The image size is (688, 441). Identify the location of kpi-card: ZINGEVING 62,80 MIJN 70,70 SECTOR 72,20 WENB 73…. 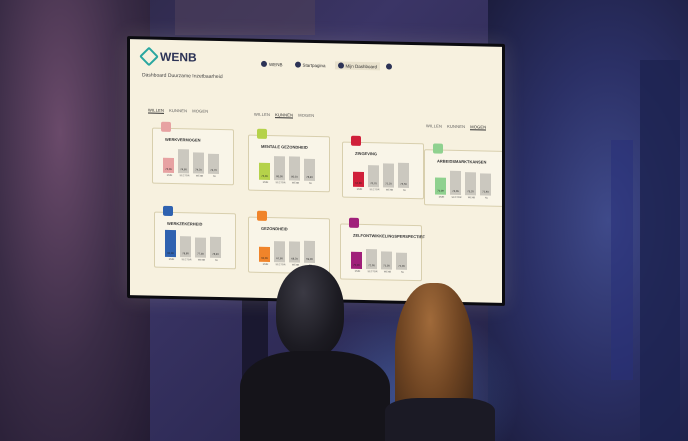
(383, 167).